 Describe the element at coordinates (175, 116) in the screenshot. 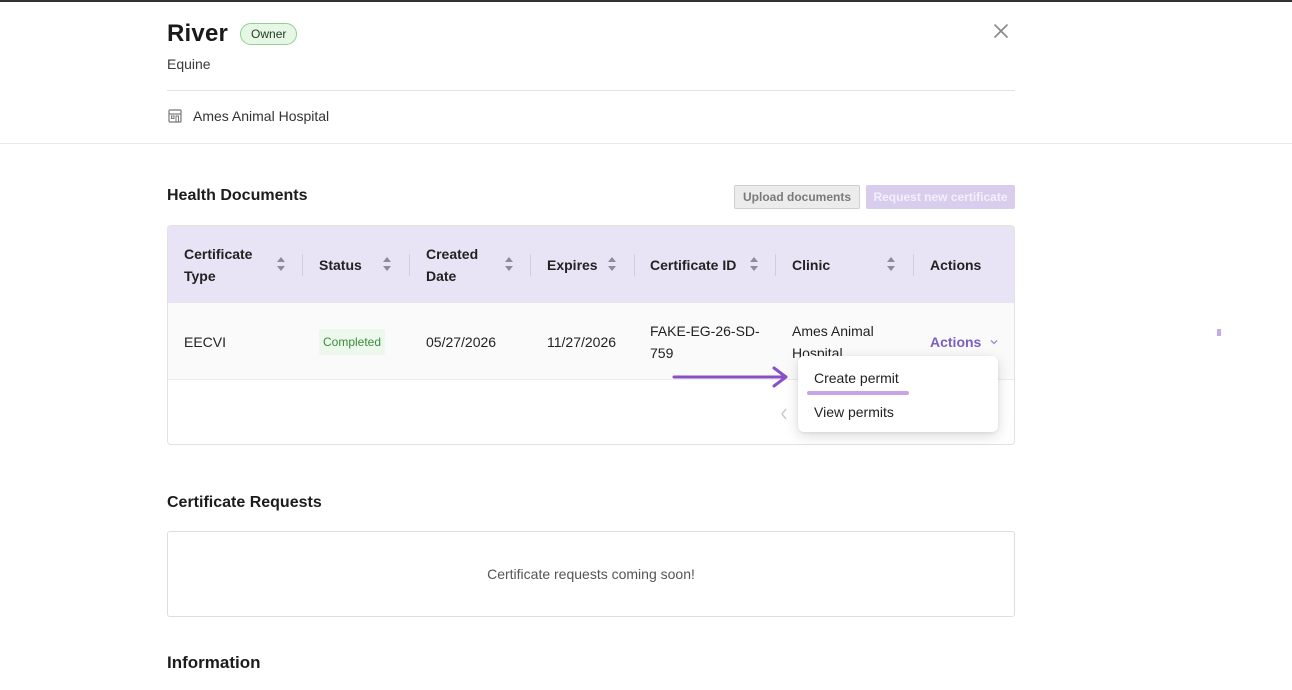

I see `building-icon` at that location.